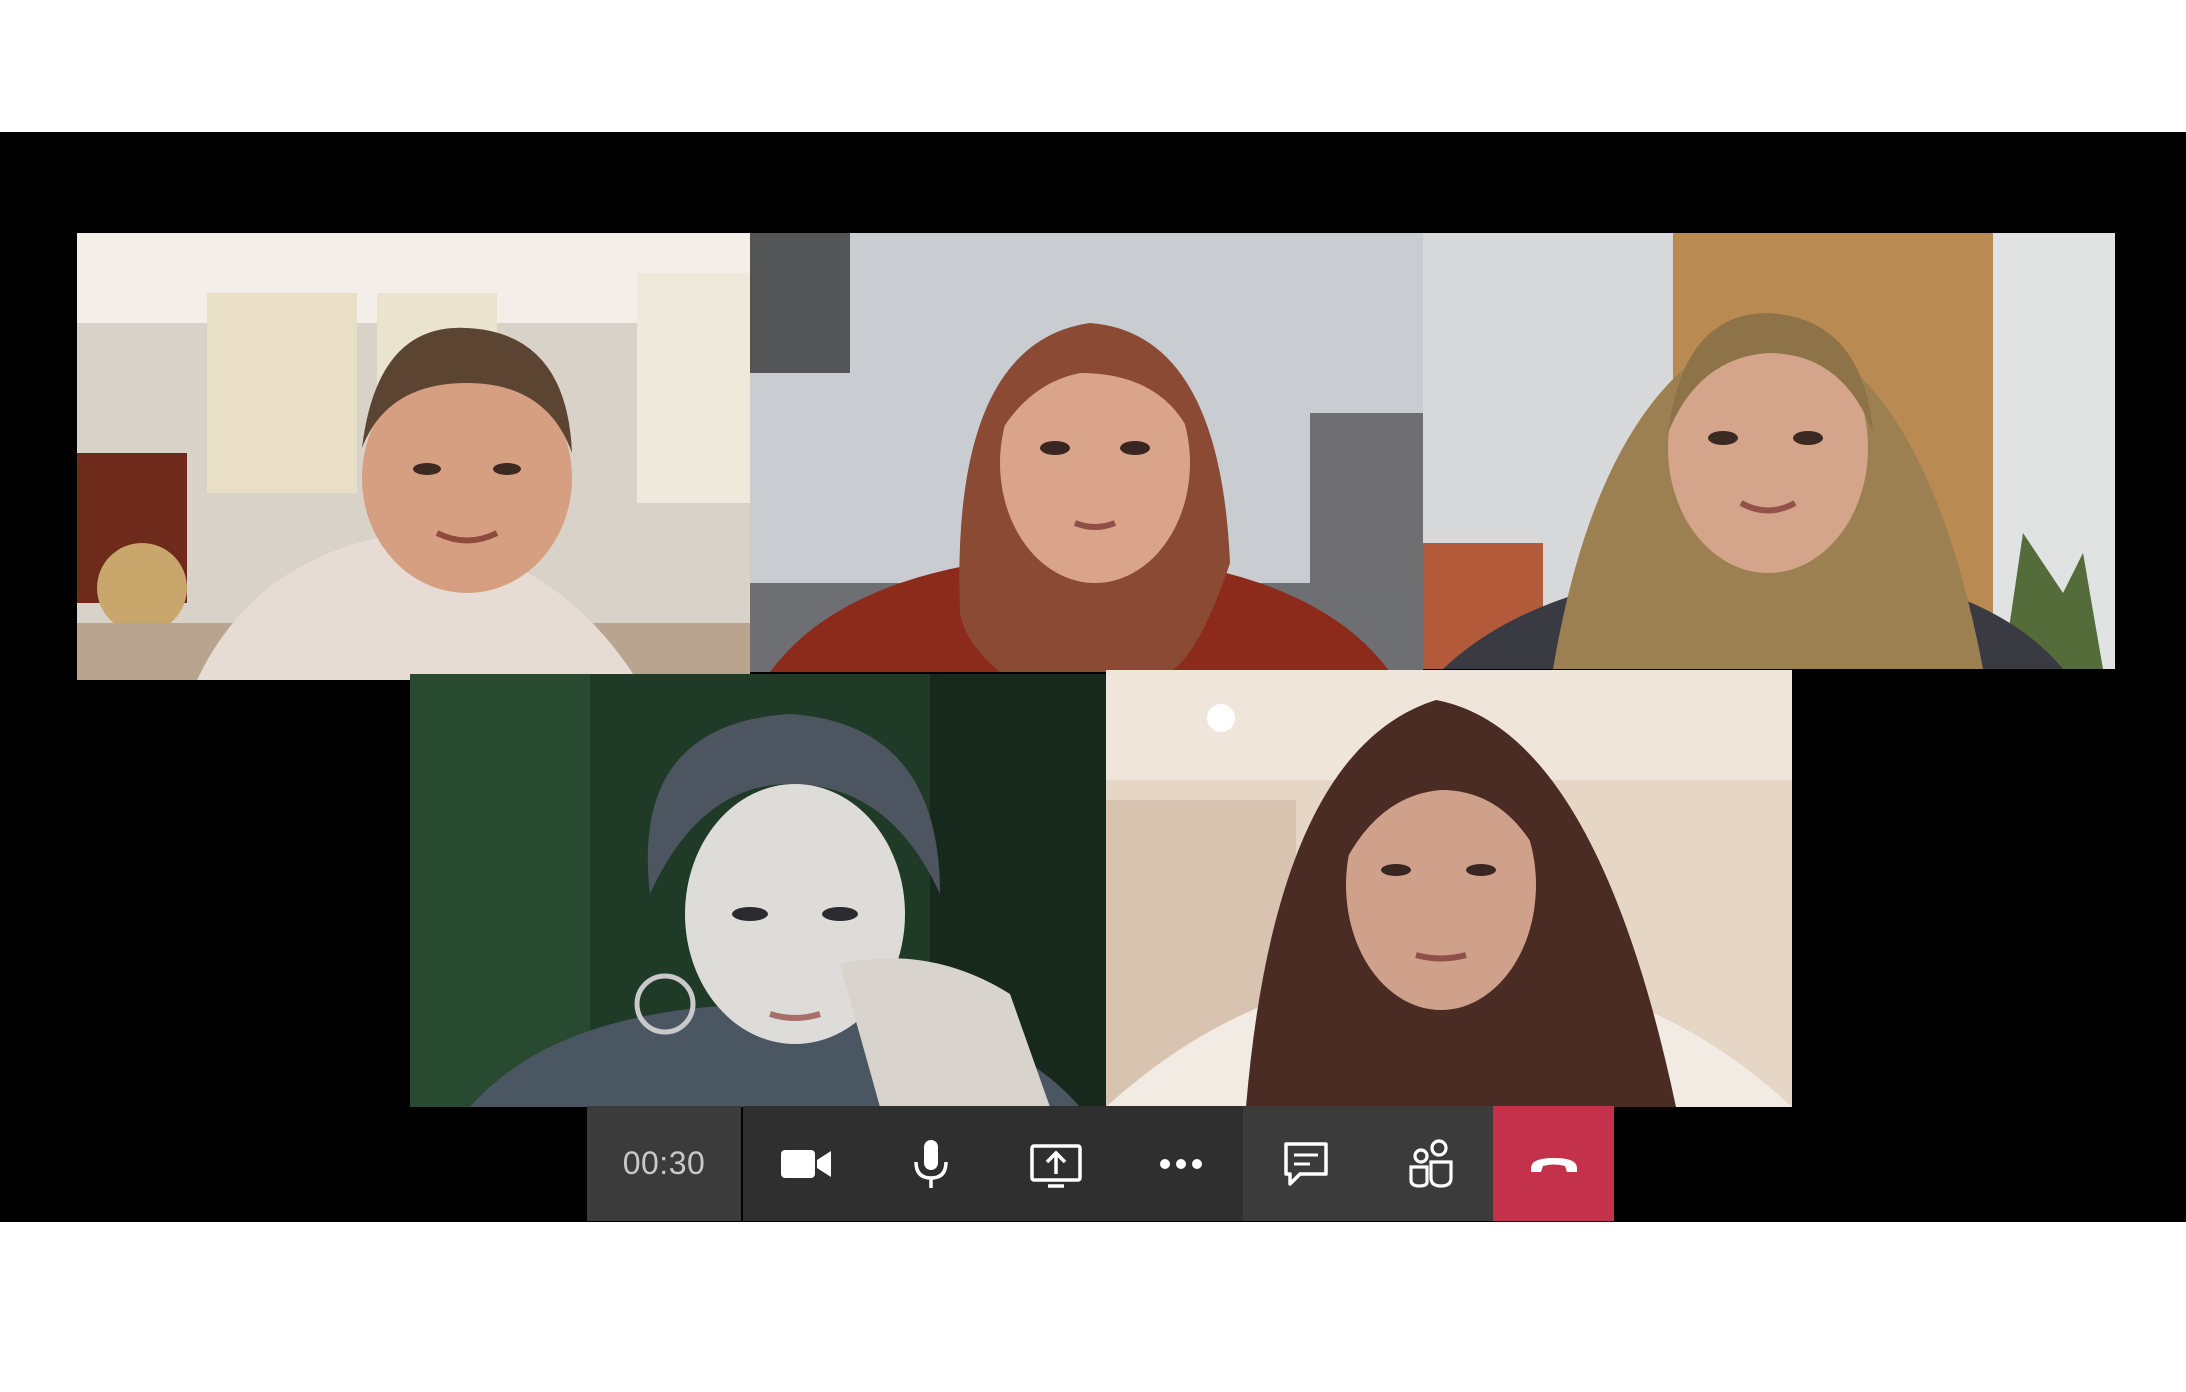 This screenshot has width=2186, height=1392. I want to click on microphone-icon, so click(930, 1163).